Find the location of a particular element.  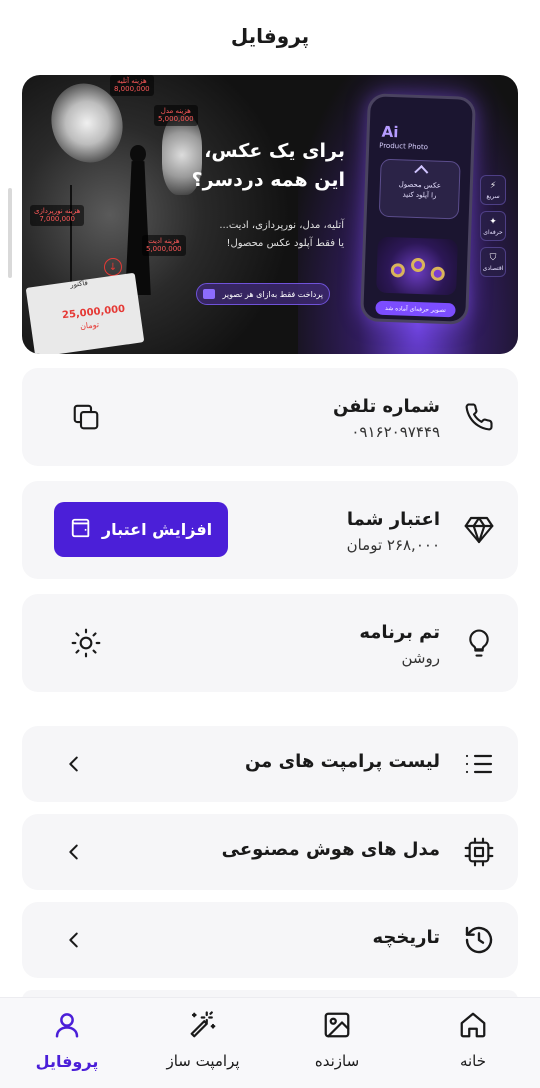

ai-logo: Ai is located at coordinates (390, 132).